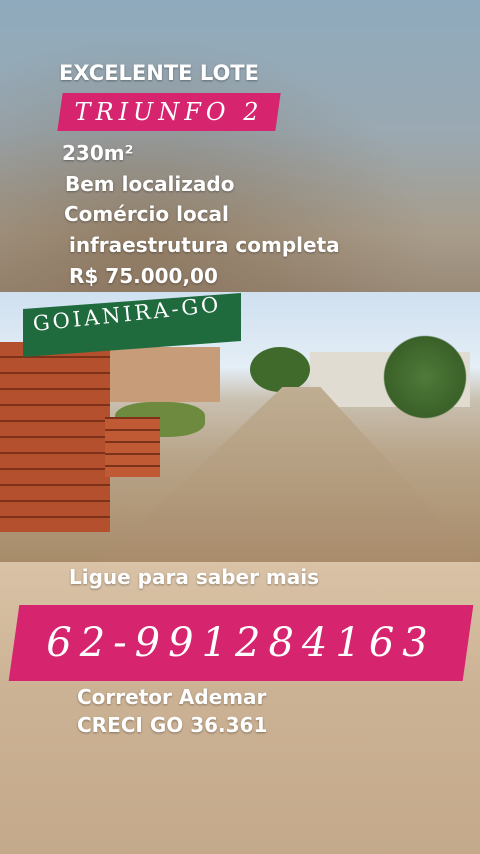 The width and height of the screenshot is (480, 854). What do you see at coordinates (98, 153) in the screenshot?
I see `area-text: 230m²` at bounding box center [98, 153].